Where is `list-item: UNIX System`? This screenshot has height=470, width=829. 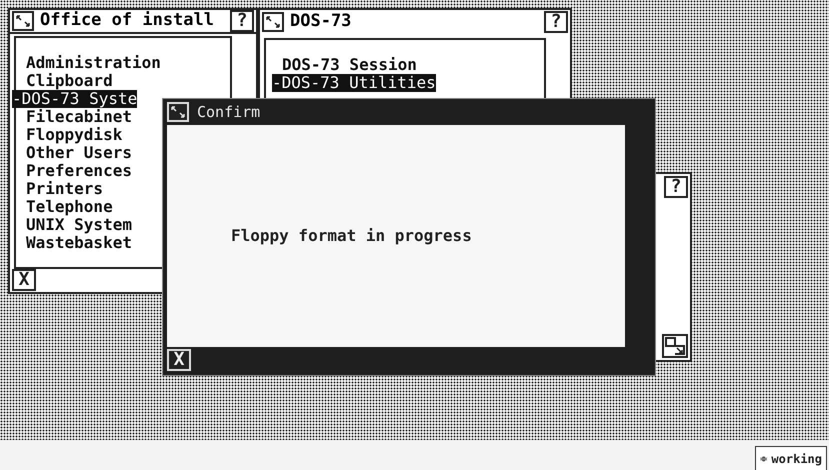 list-item: UNIX System is located at coordinates (79, 225).